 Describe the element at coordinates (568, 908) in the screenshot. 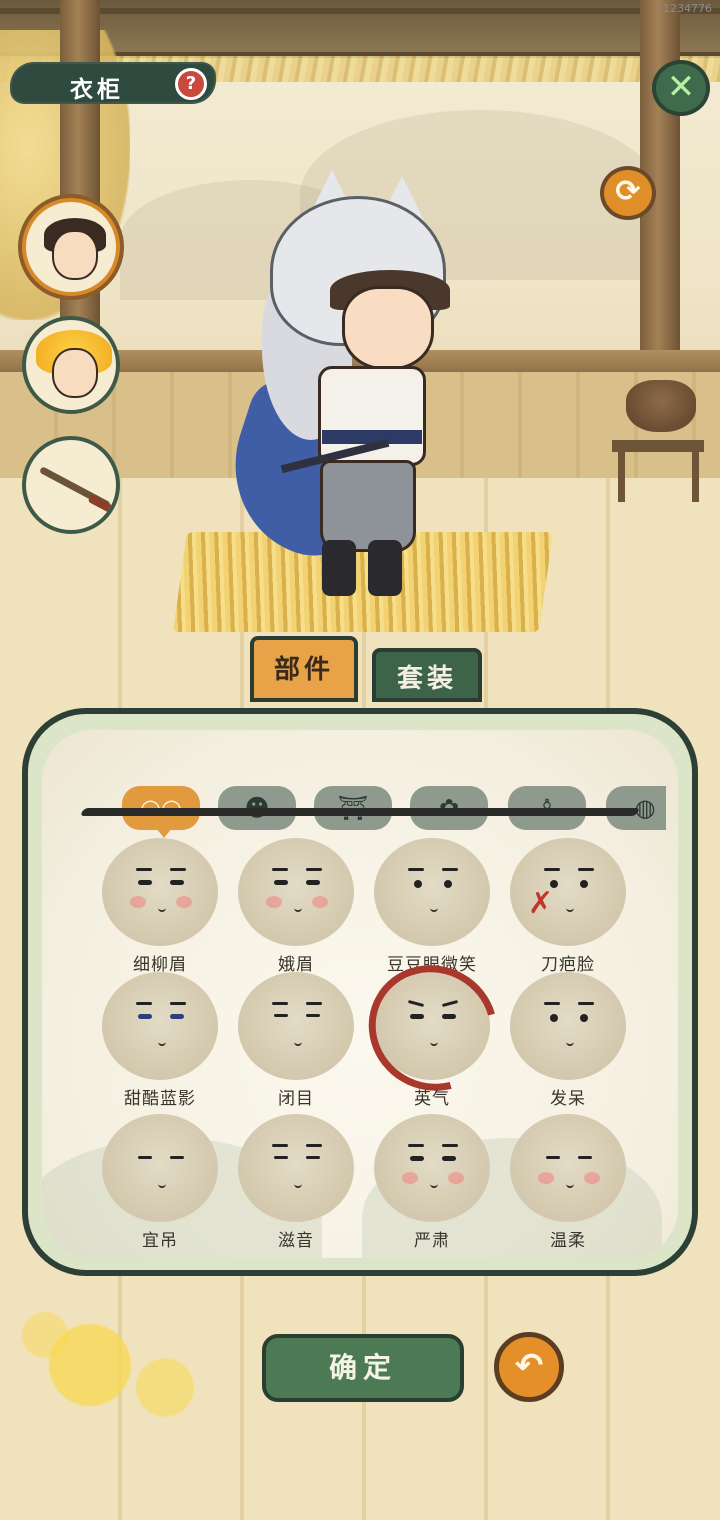

I see `face-option: ✗ 刀疤脸` at that location.